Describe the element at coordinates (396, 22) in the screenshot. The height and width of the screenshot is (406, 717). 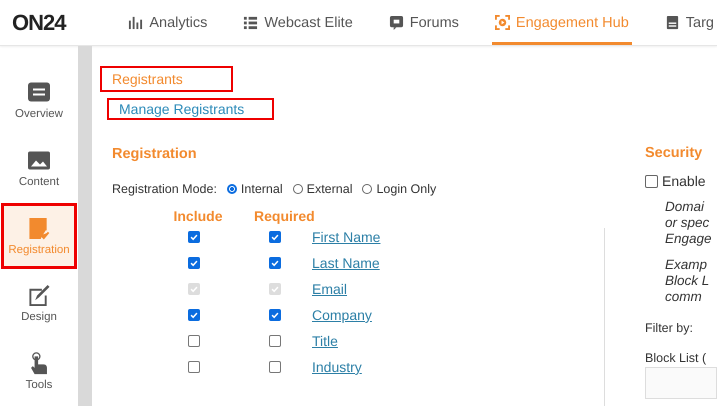
I see `chat-icon` at that location.